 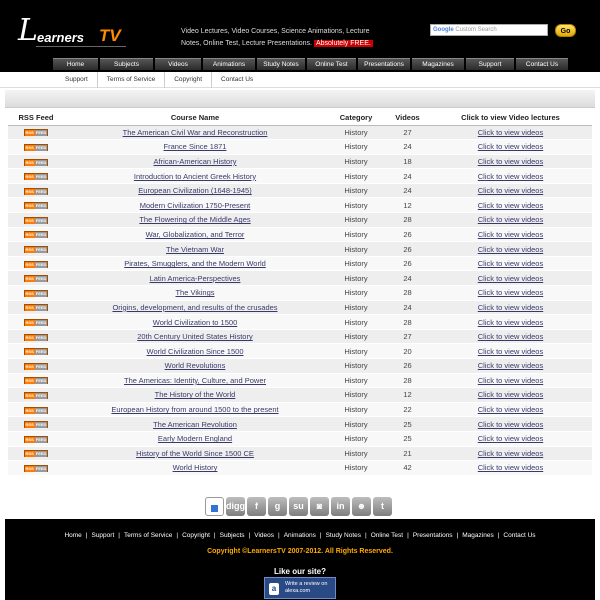 I want to click on course-name-link: The Vikings, so click(x=194, y=292).